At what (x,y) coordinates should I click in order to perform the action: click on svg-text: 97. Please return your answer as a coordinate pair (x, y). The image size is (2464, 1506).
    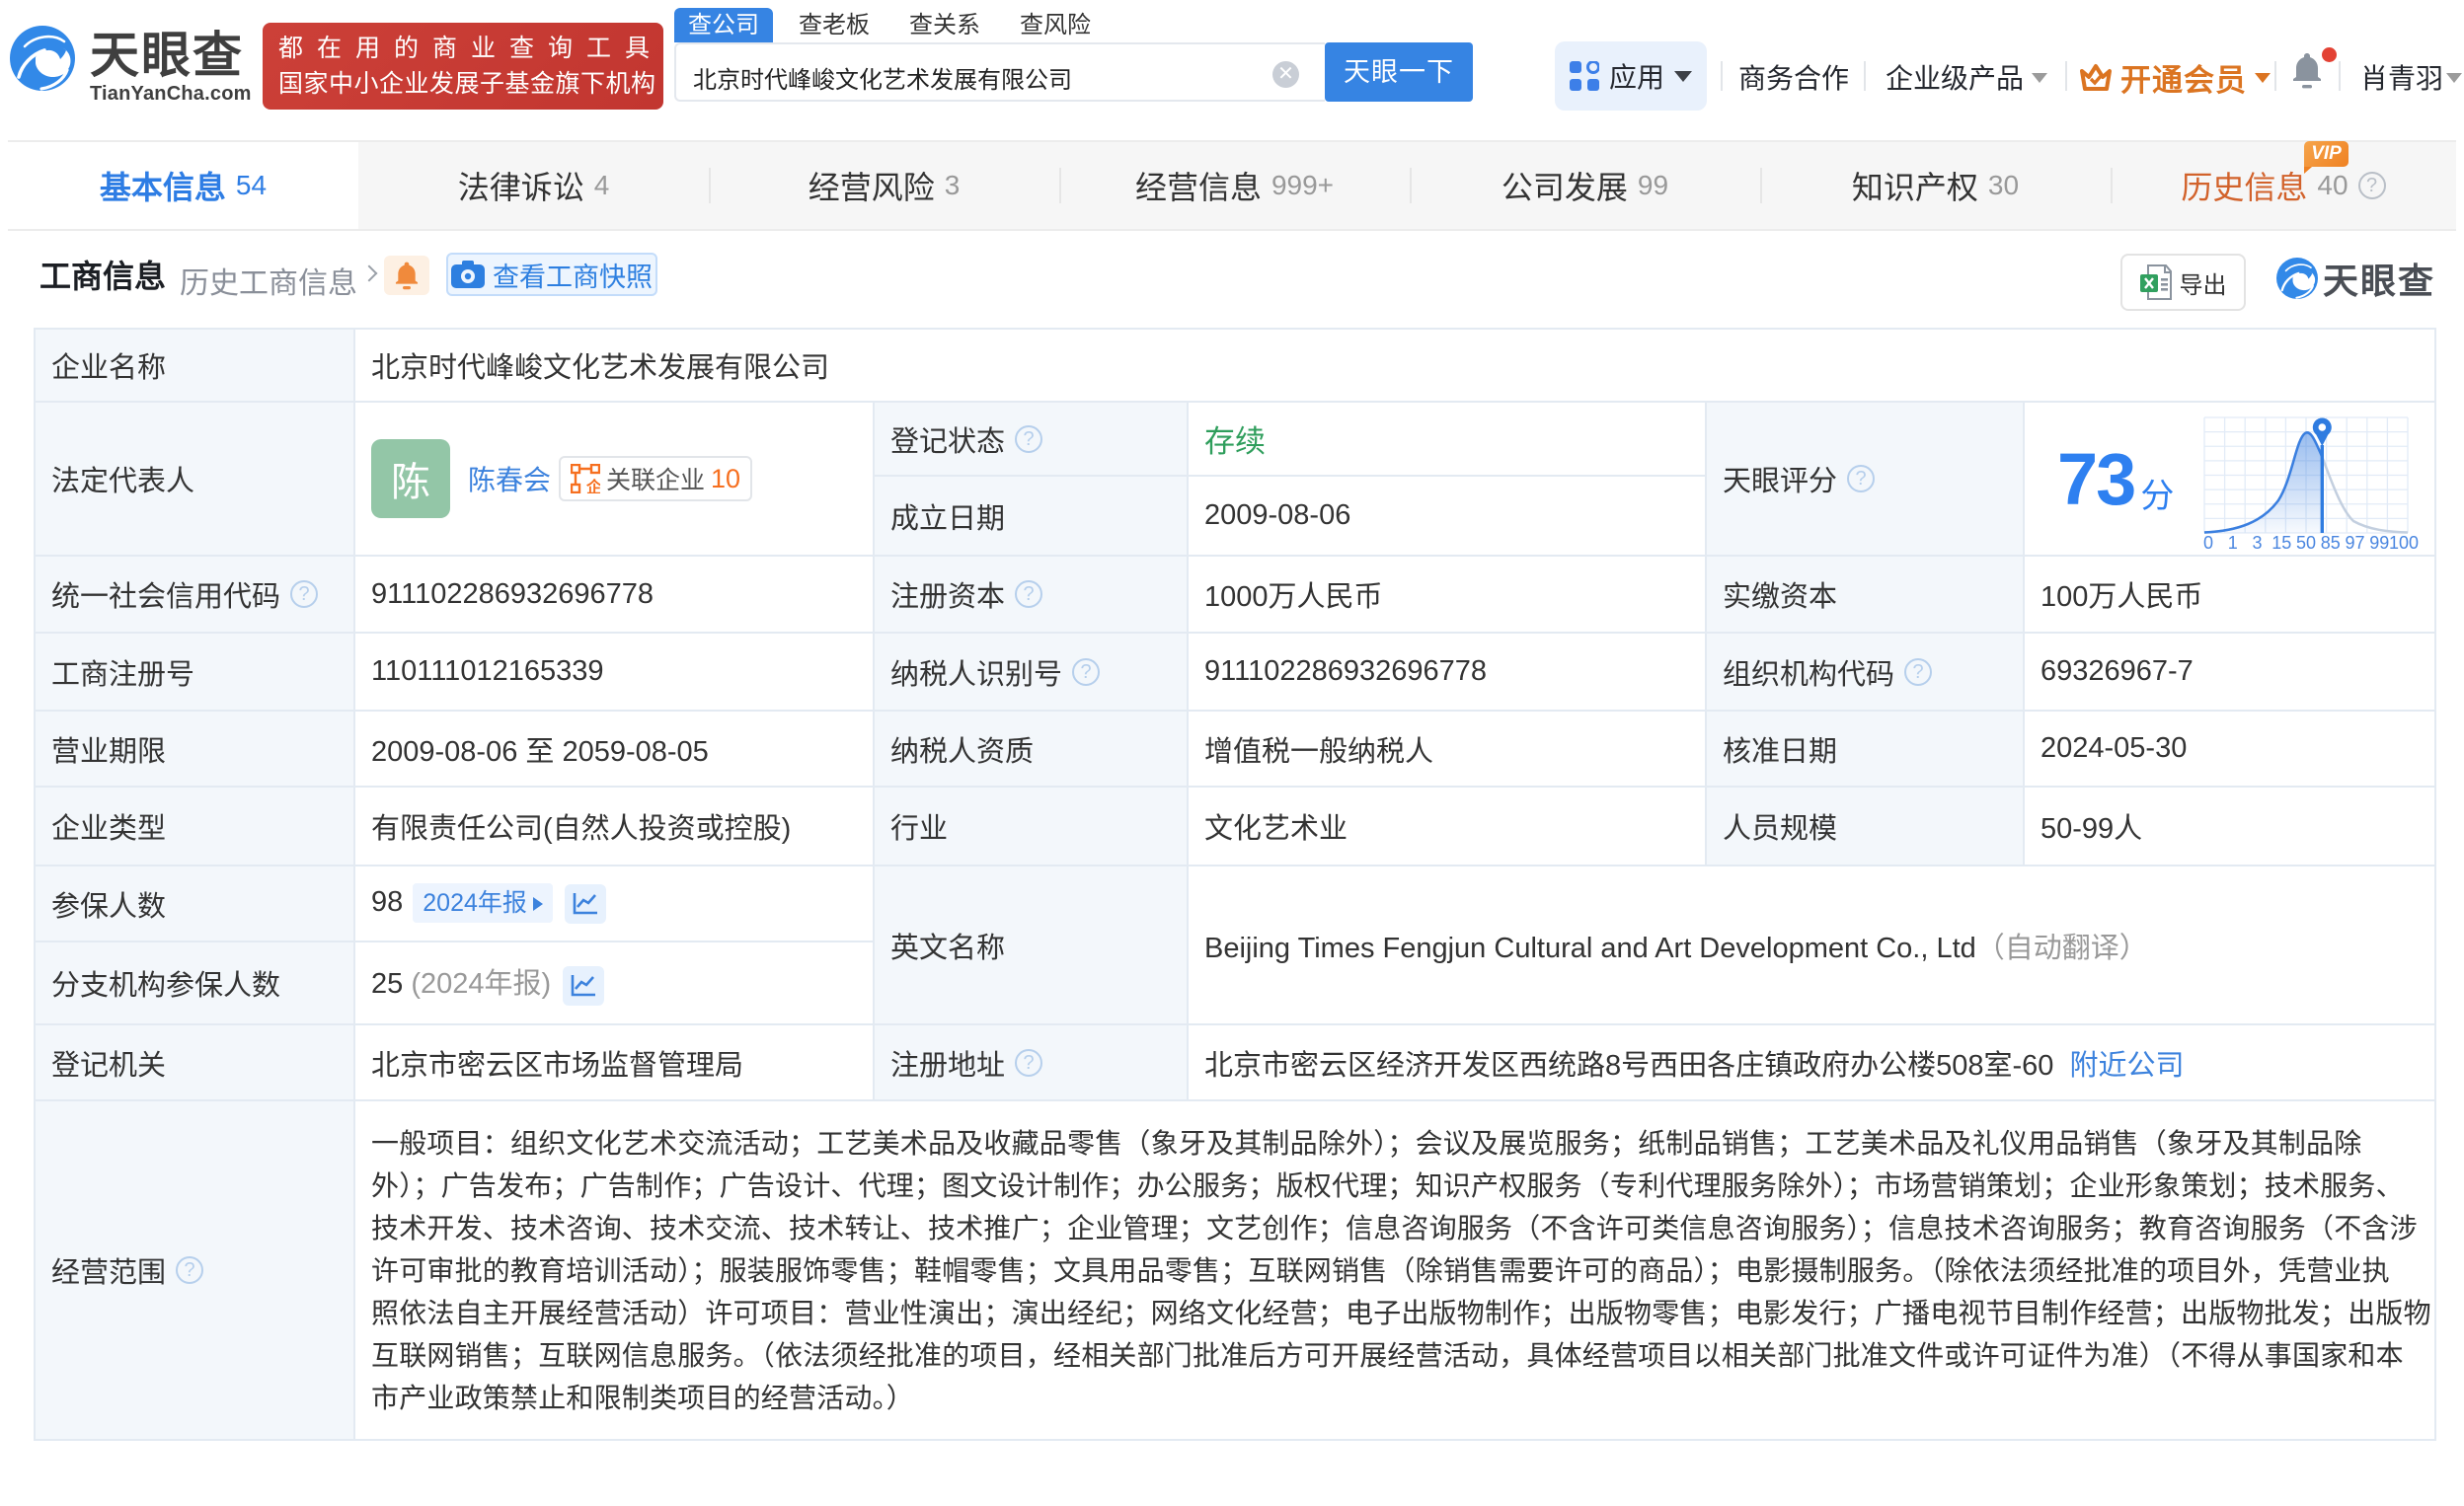
    Looking at the image, I should click on (2355, 543).